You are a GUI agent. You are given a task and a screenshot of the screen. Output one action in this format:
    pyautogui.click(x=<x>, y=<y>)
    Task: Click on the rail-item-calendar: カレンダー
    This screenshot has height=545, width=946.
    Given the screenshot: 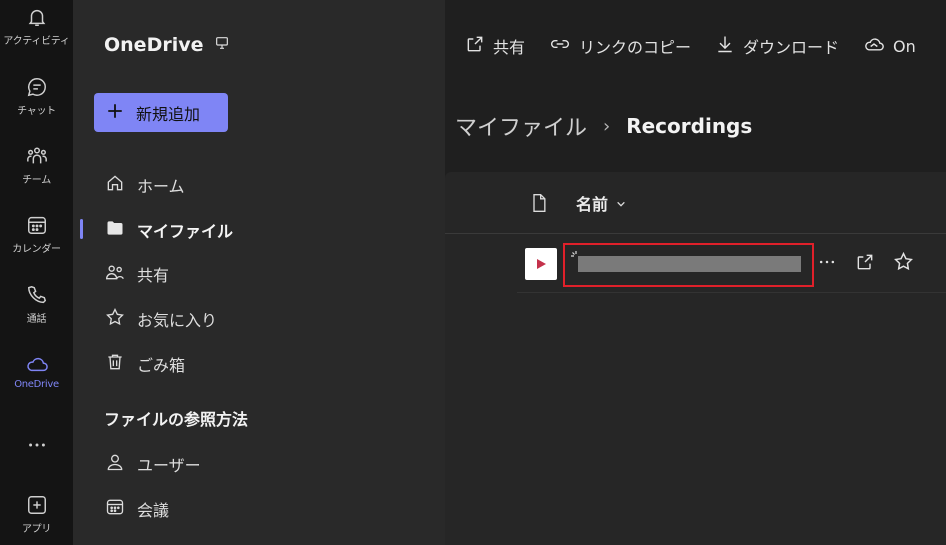 What is the action you would take?
    pyautogui.click(x=36, y=244)
    